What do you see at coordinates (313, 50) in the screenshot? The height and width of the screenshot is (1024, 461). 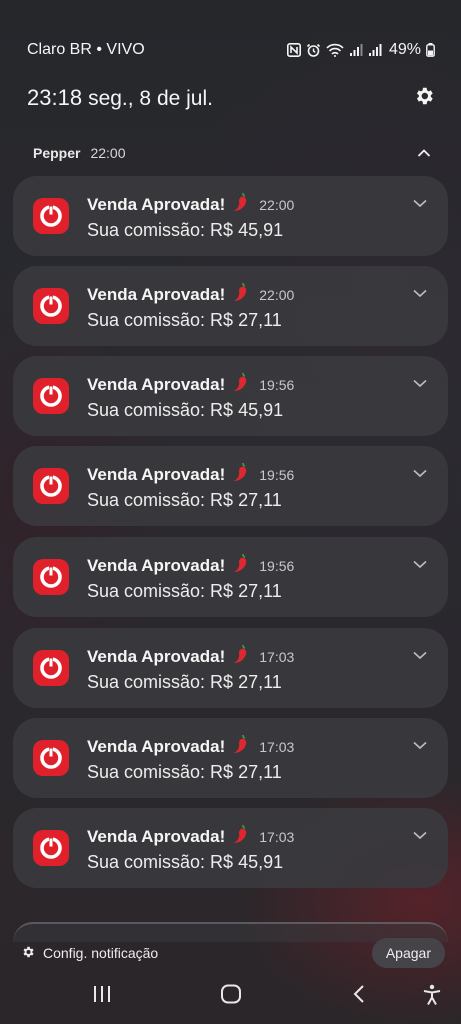 I see `alarm-icon` at bounding box center [313, 50].